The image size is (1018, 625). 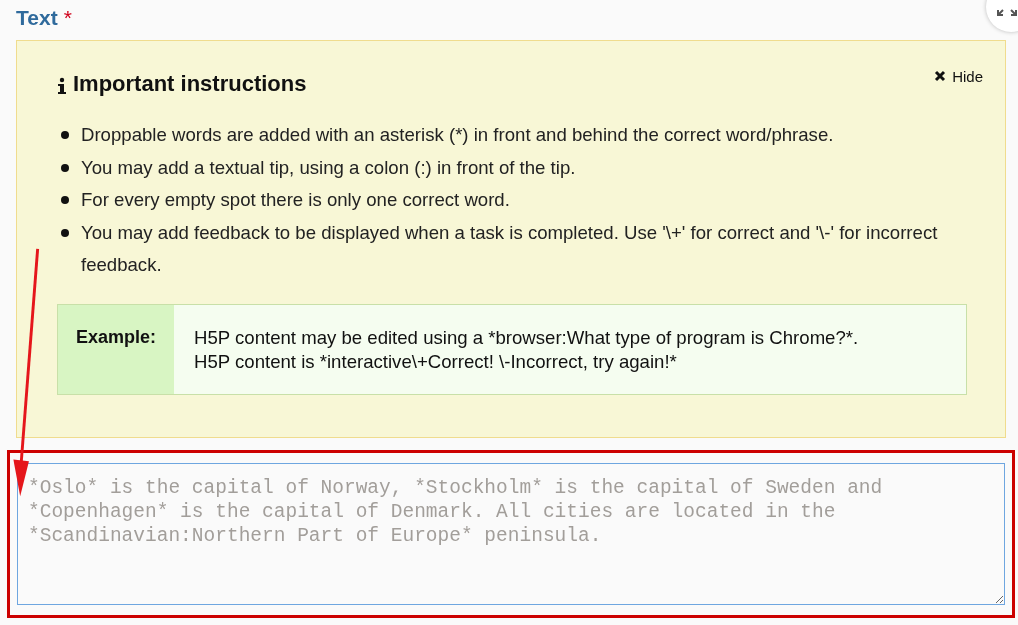 What do you see at coordinates (510, 248) in the screenshot?
I see `instruction-item: You may add feedback to be displayed when a task is completed. Use '\+' for correct and '\-' for incorrect feedback.` at bounding box center [510, 248].